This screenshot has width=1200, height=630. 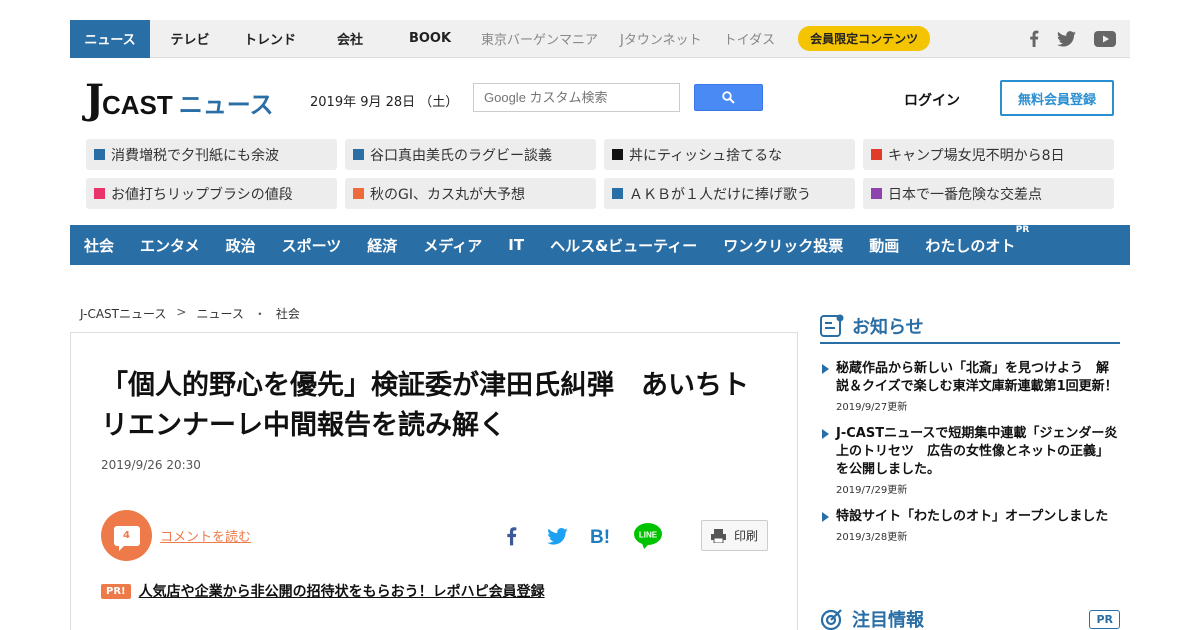 What do you see at coordinates (783, 245) in the screenshot?
I see `category-one-click-vote: ワンクリック投票` at bounding box center [783, 245].